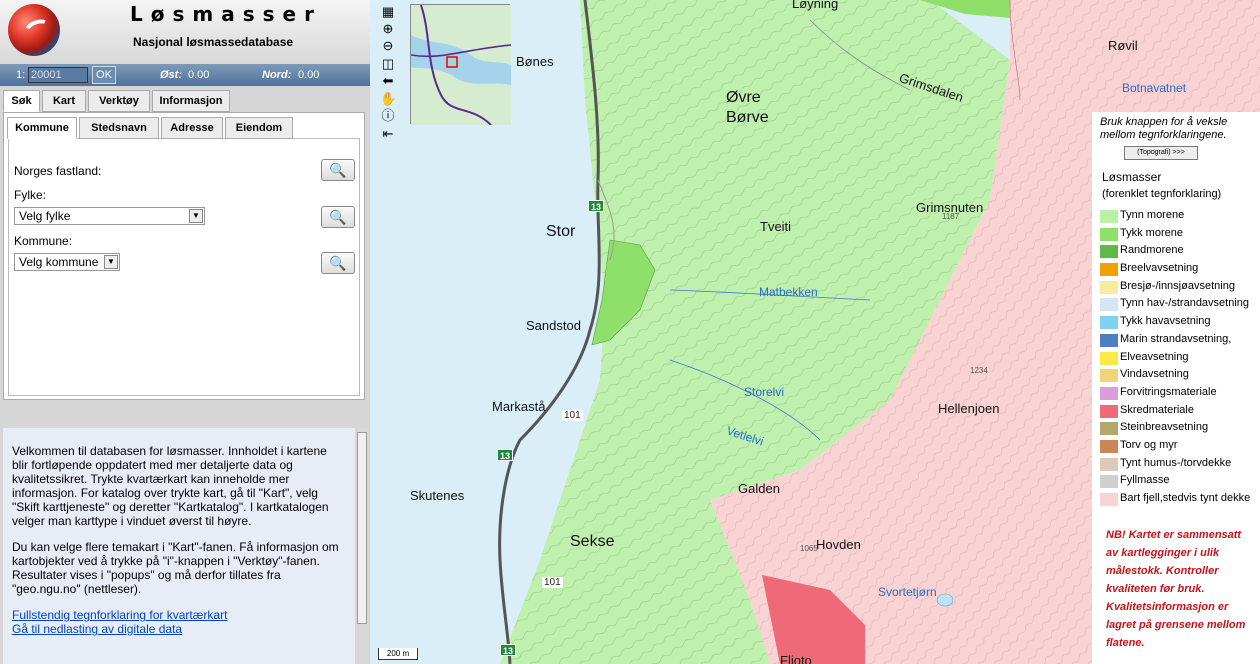 This screenshot has height=664, width=1260. Describe the element at coordinates (109, 216) in the screenshot. I see `county-select: Velg fylke ▼` at that location.